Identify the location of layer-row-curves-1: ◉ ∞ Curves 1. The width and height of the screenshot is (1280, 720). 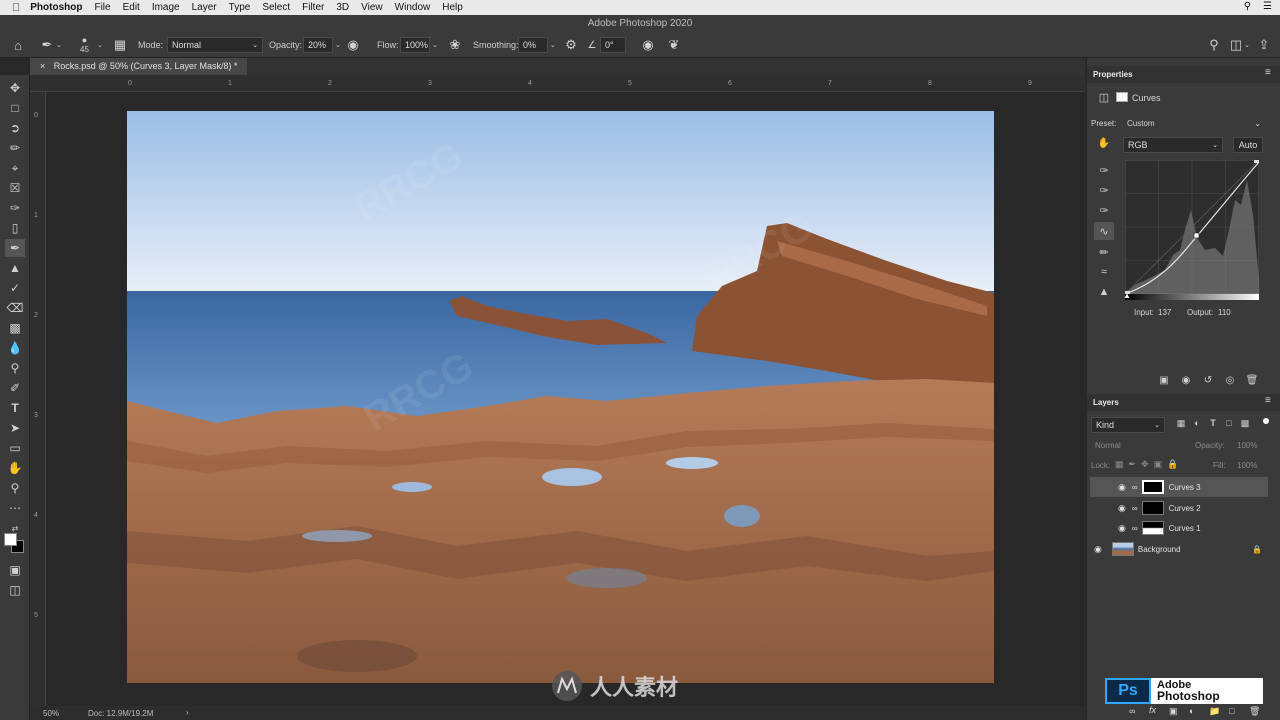
(1179, 528).